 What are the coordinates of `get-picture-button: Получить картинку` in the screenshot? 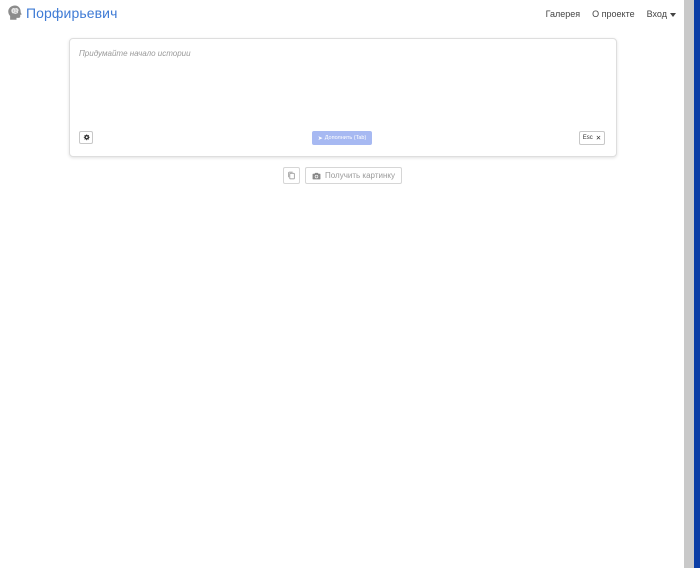 It's located at (353, 175).